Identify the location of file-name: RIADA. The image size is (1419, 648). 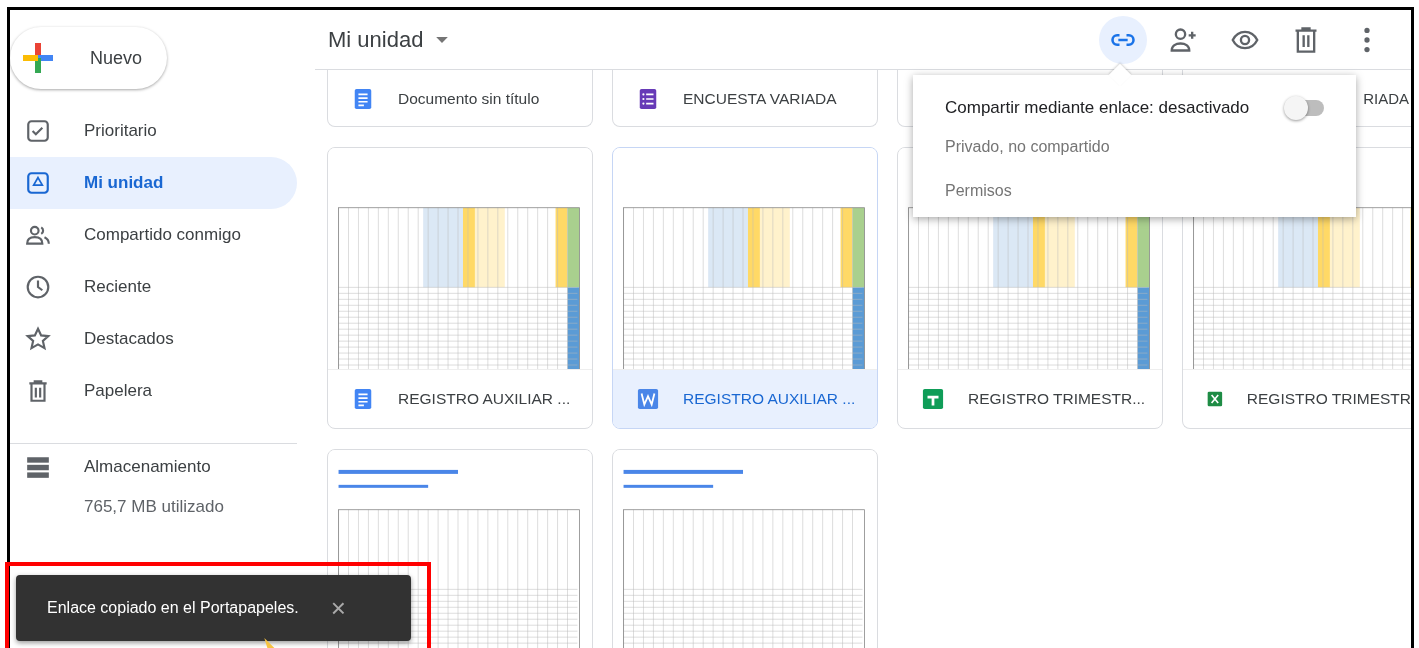
(1386, 98).